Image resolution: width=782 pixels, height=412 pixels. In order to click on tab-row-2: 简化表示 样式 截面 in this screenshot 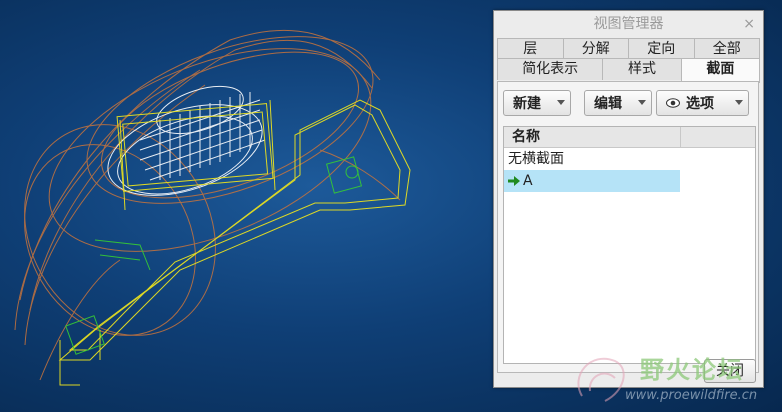, I will do `click(628, 70)`.